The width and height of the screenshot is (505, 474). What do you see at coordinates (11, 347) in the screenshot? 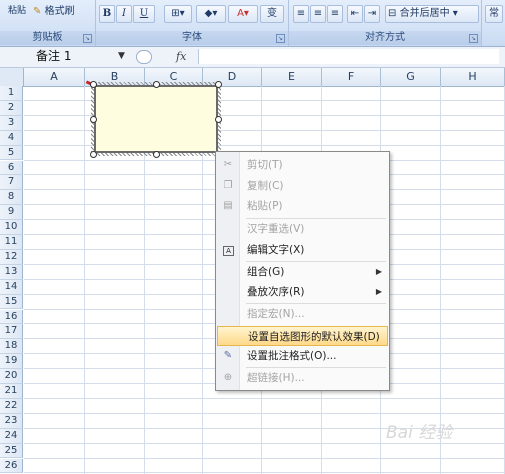
I see `row-header-18: 18` at bounding box center [11, 347].